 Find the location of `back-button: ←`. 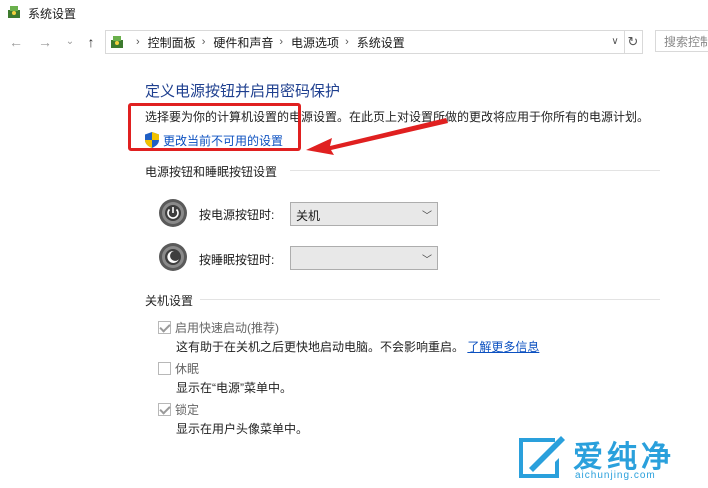

back-button: ← is located at coordinates (16, 42).